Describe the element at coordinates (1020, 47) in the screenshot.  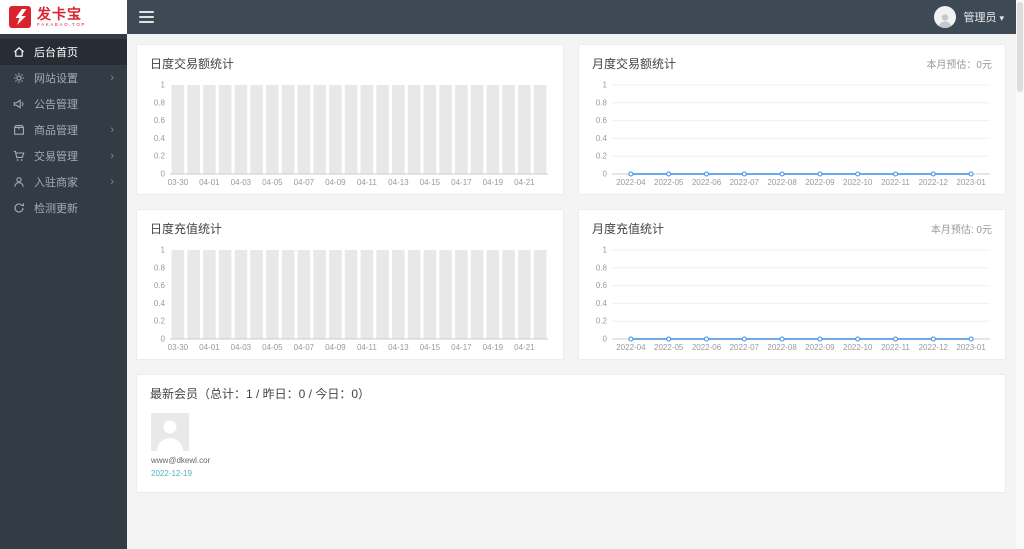
I see `scrollbar-thumb` at that location.